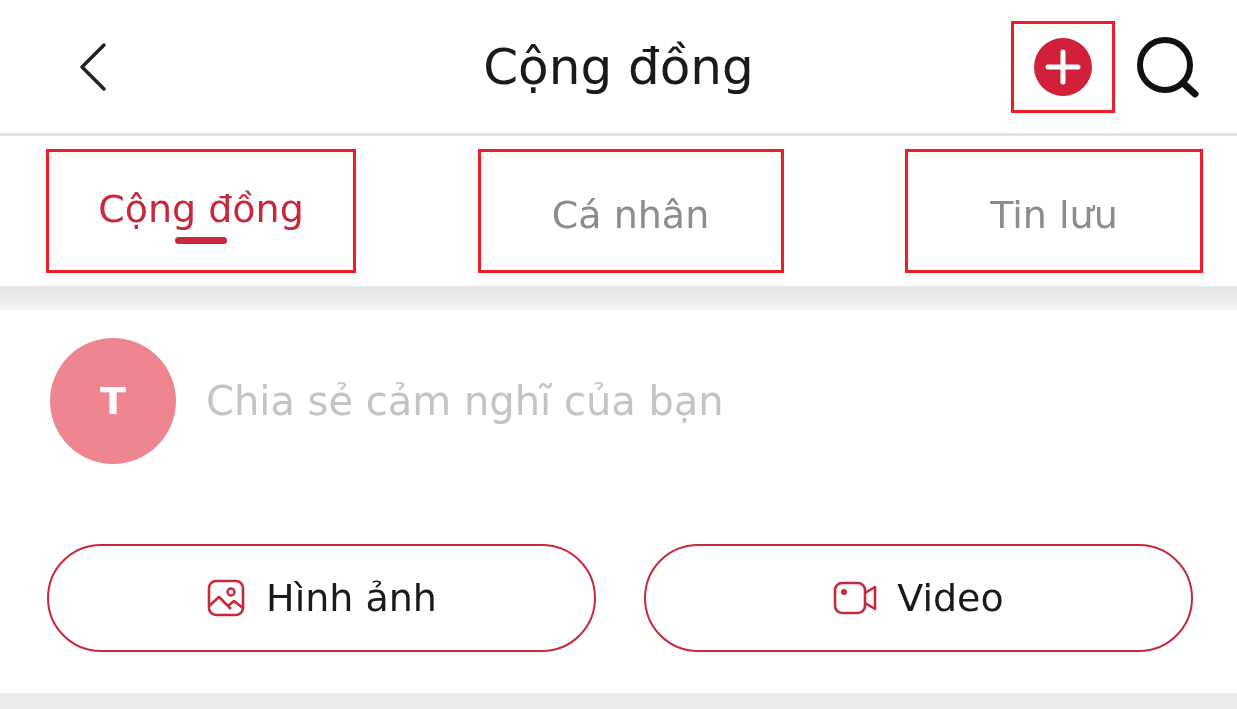 This screenshot has height=709, width=1237. Describe the element at coordinates (1054, 211) in the screenshot. I see `tab: Tin lưu` at that location.